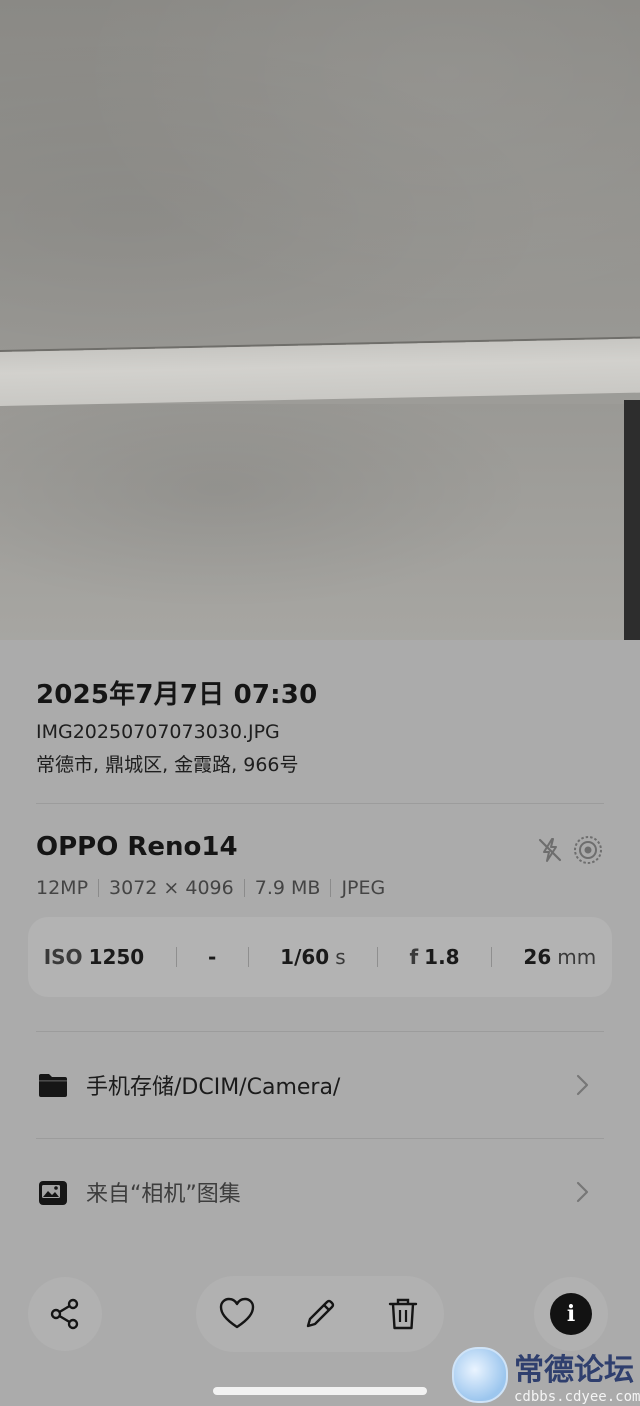 The height and width of the screenshot is (1406, 640). Describe the element at coordinates (116, 957) in the screenshot. I see `iso-value: 1250` at that location.